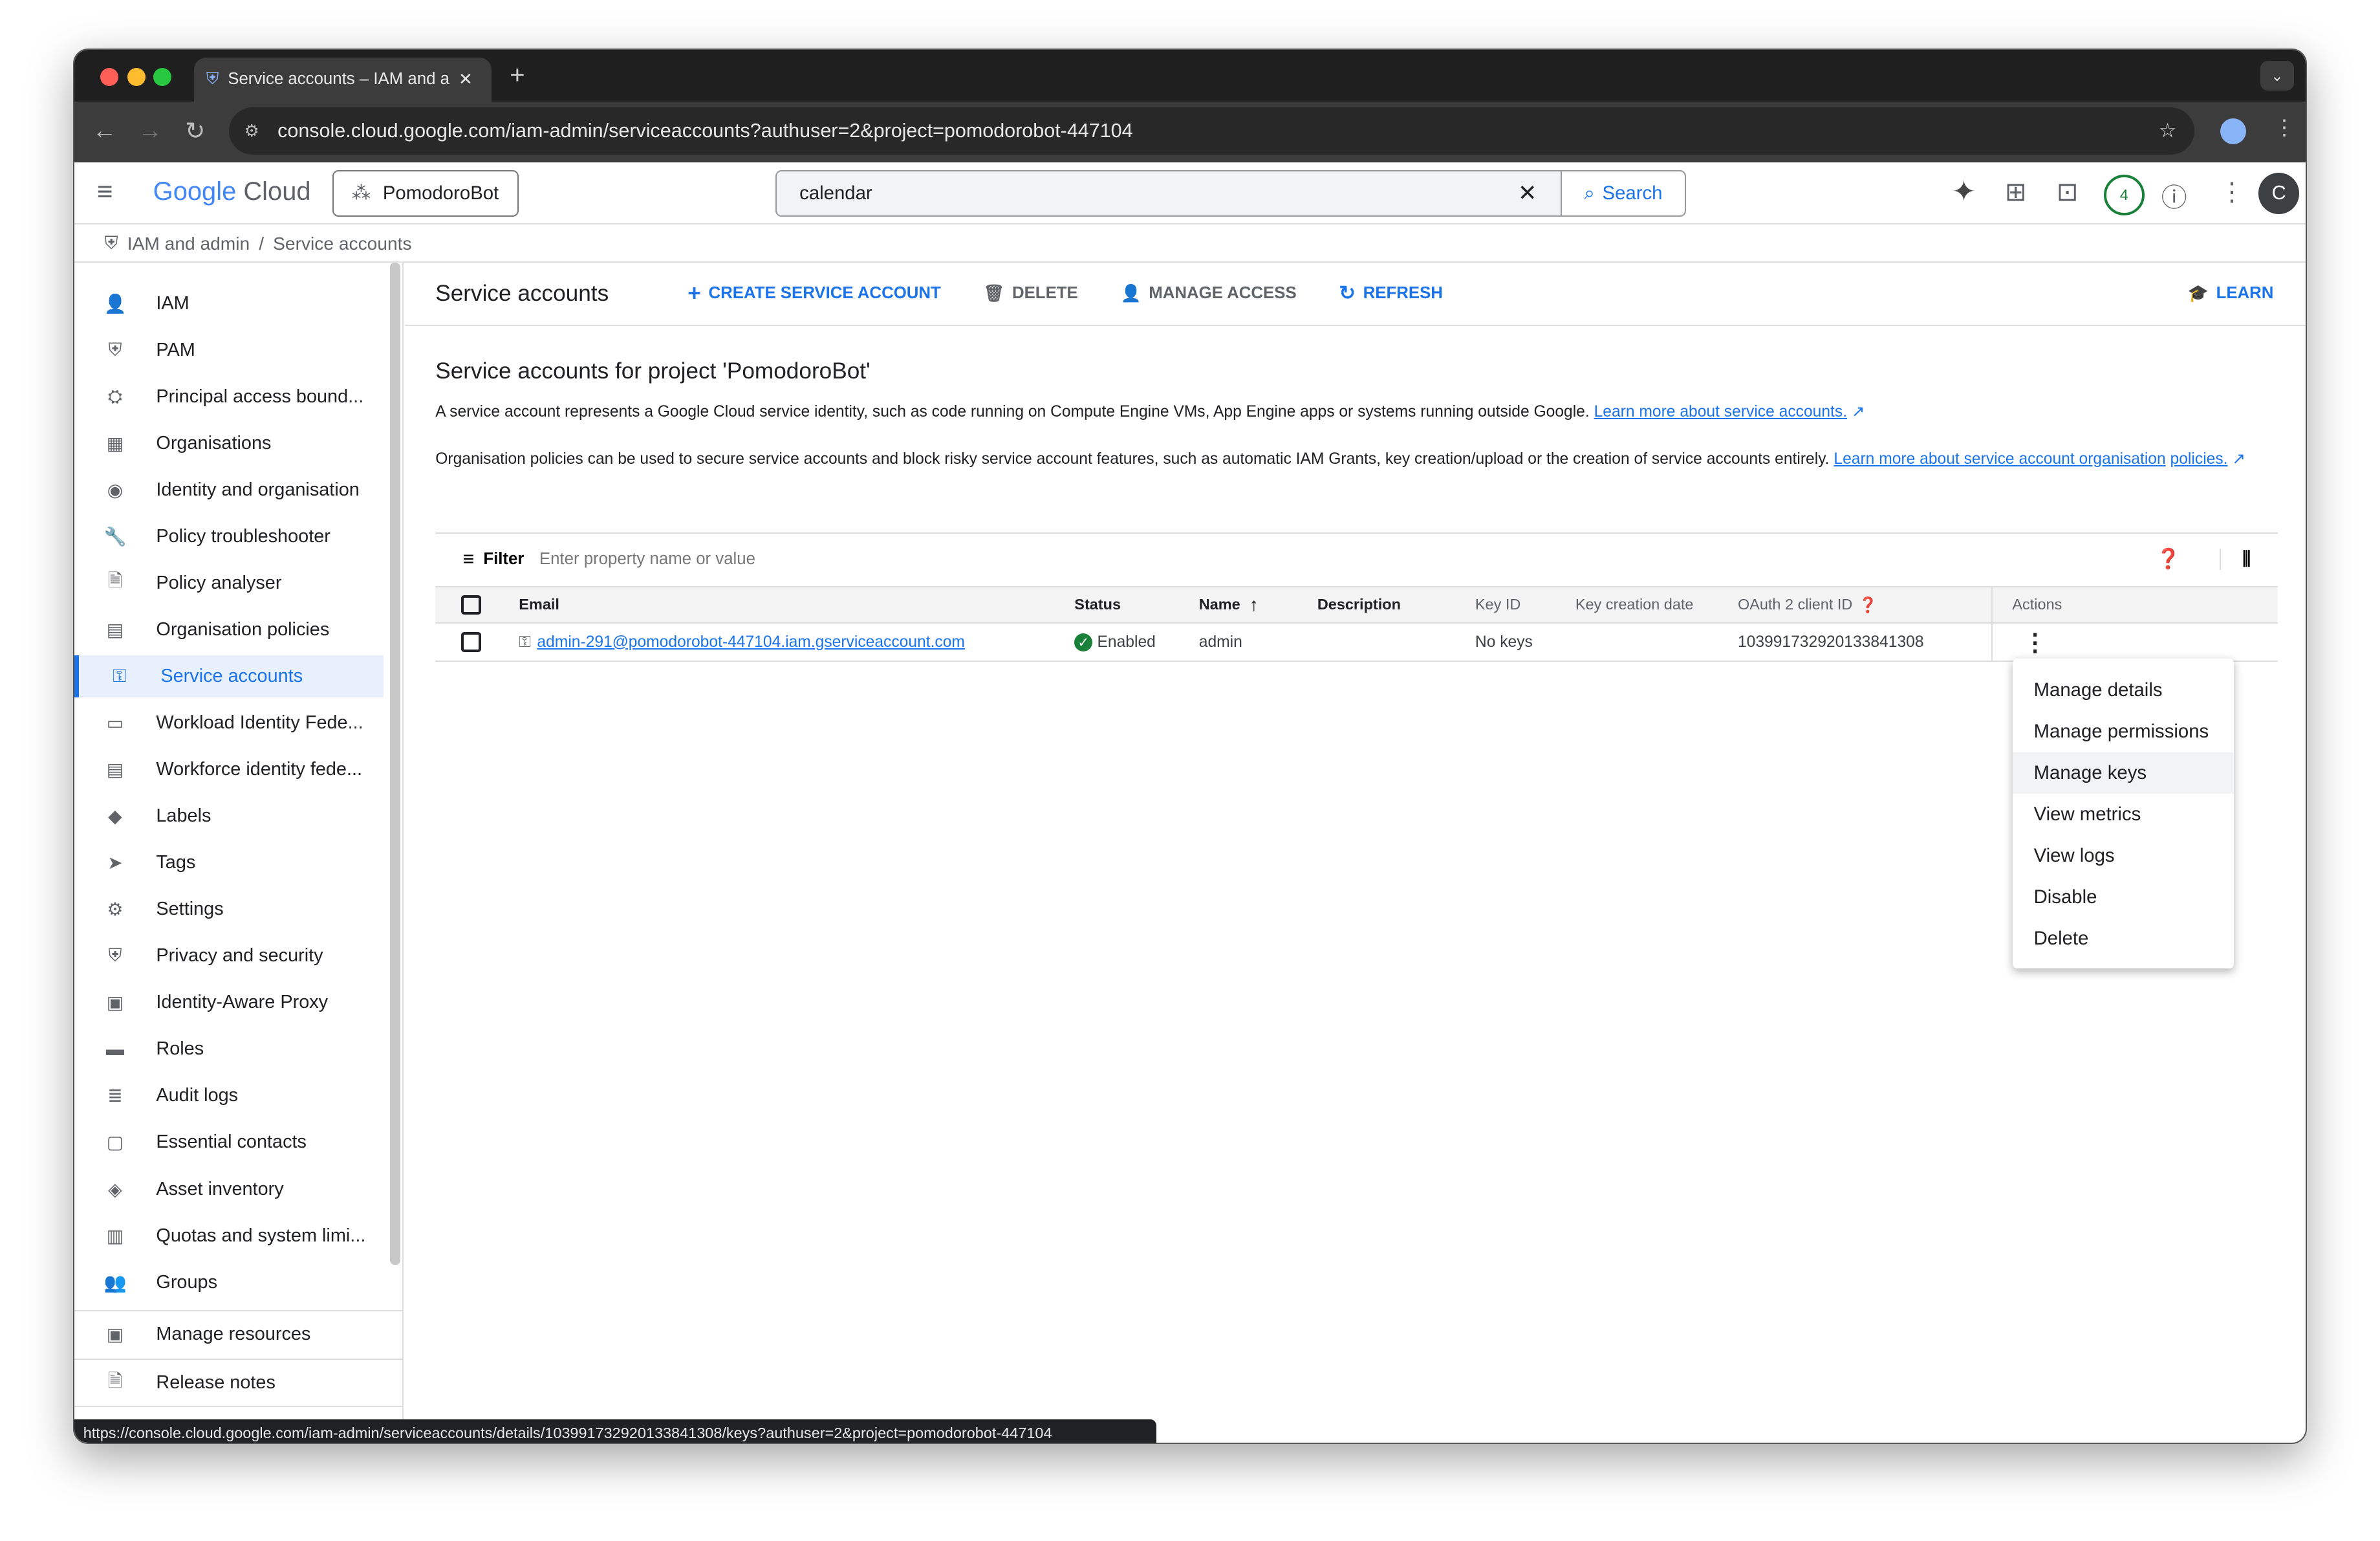 Image resolution: width=2380 pixels, height=1541 pixels. What do you see at coordinates (229, 350) in the screenshot?
I see `sidebar-item-pam: ⛨ PAM` at bounding box center [229, 350].